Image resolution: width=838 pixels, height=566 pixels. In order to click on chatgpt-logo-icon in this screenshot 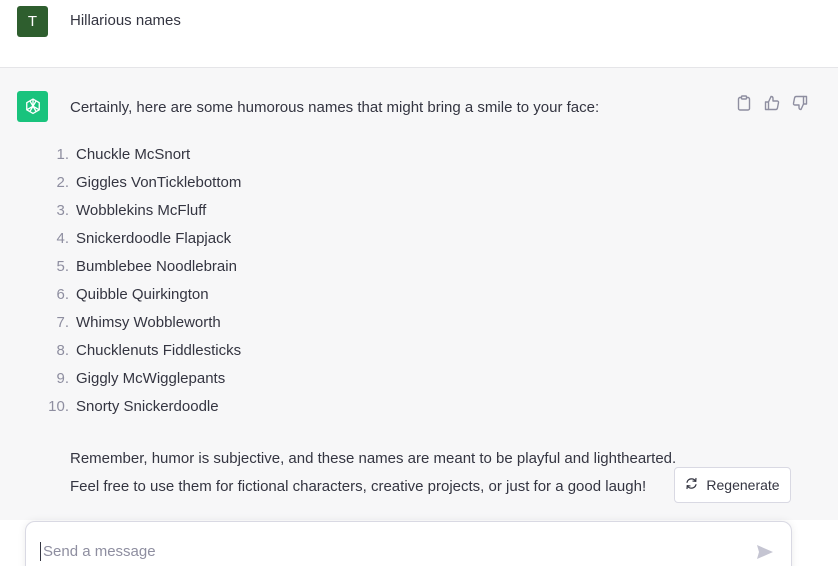, I will do `click(32, 106)`.